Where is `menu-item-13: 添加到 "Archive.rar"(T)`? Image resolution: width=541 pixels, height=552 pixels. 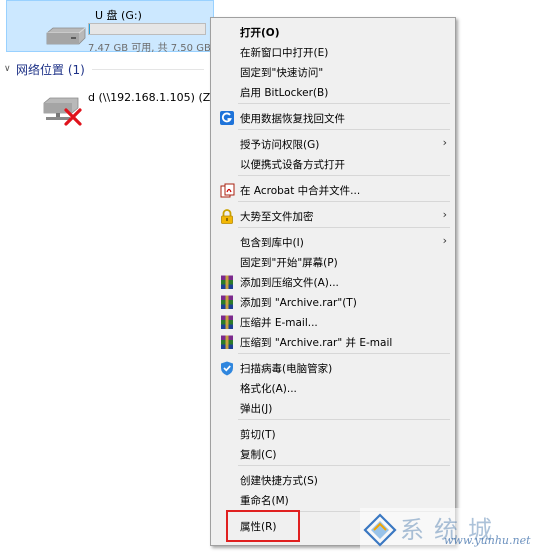
menu-item-13: 添加到 "Archive.rar"(T) is located at coordinates (333, 302).